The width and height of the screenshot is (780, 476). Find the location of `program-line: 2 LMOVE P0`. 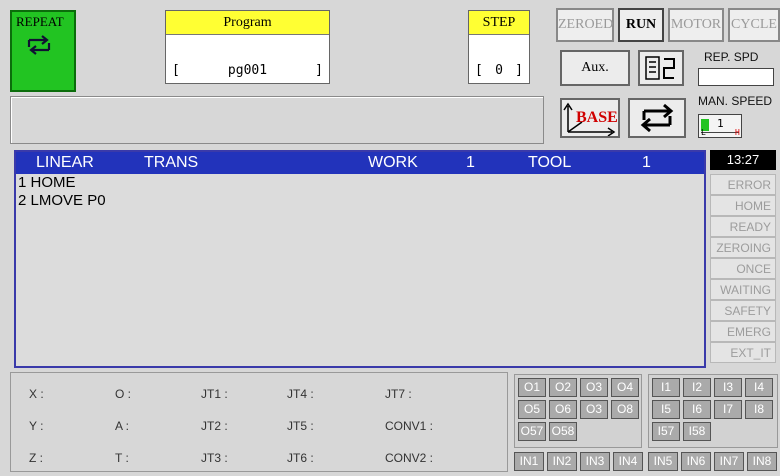

program-line: 2 LMOVE P0 is located at coordinates (360, 201).